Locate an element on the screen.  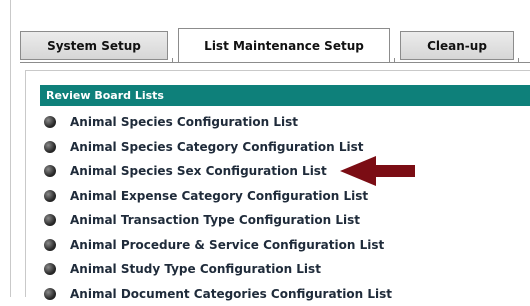
list-item-label: Animal Species Sex Configuration List is located at coordinates (198, 171).